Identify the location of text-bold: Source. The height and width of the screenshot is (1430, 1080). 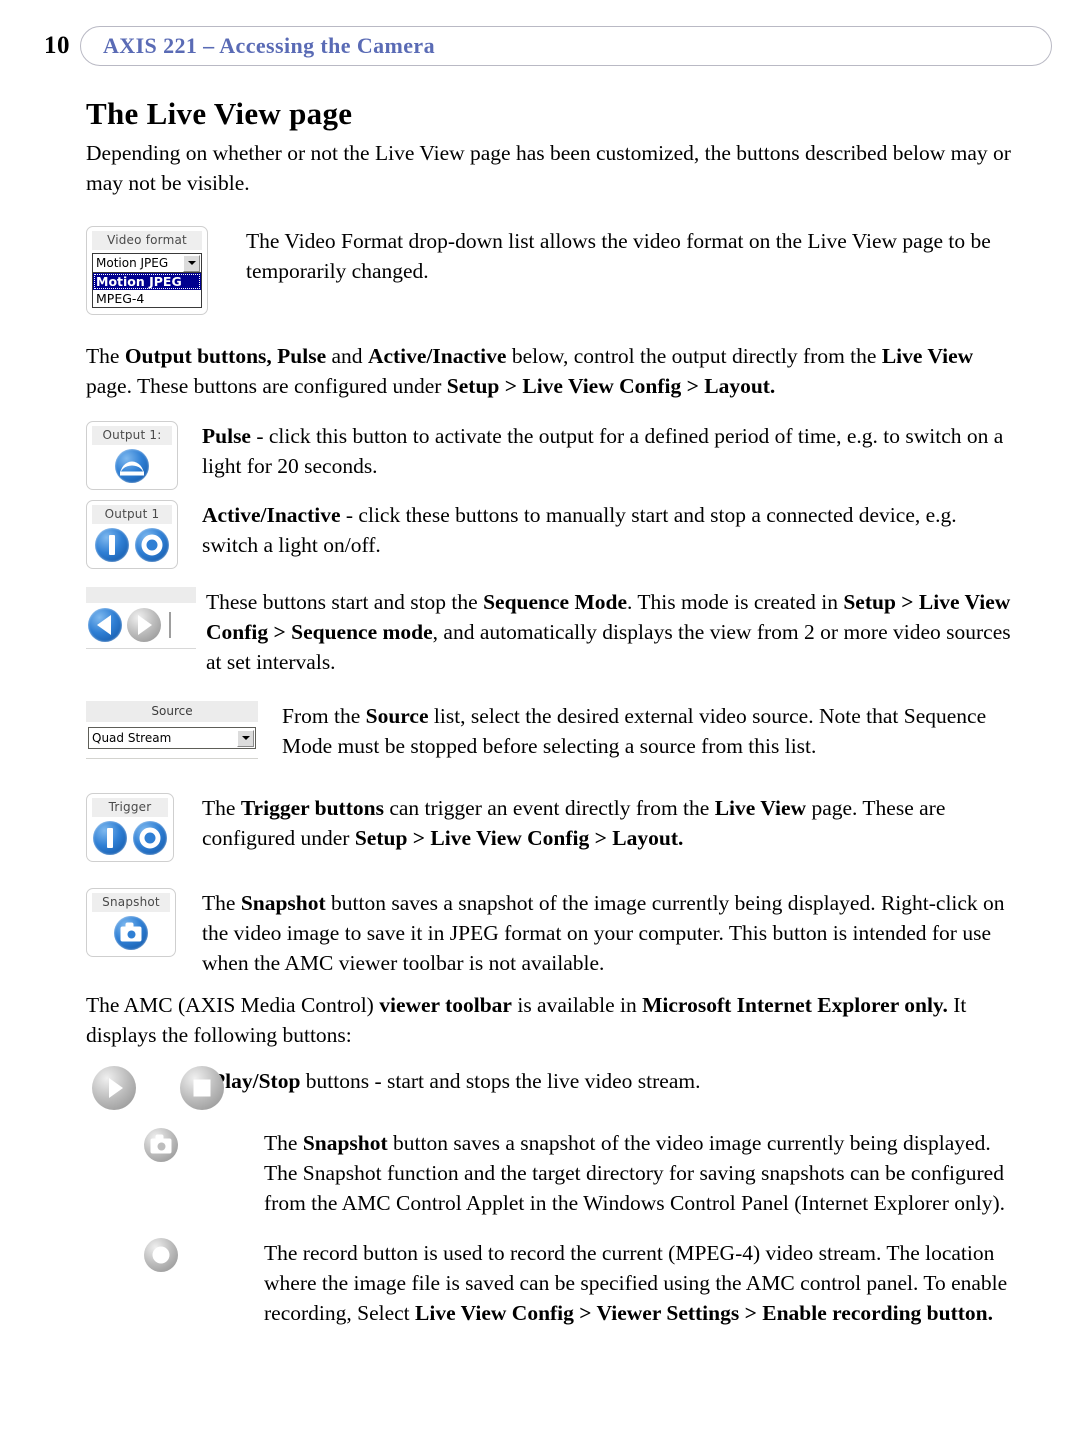
(397, 716).